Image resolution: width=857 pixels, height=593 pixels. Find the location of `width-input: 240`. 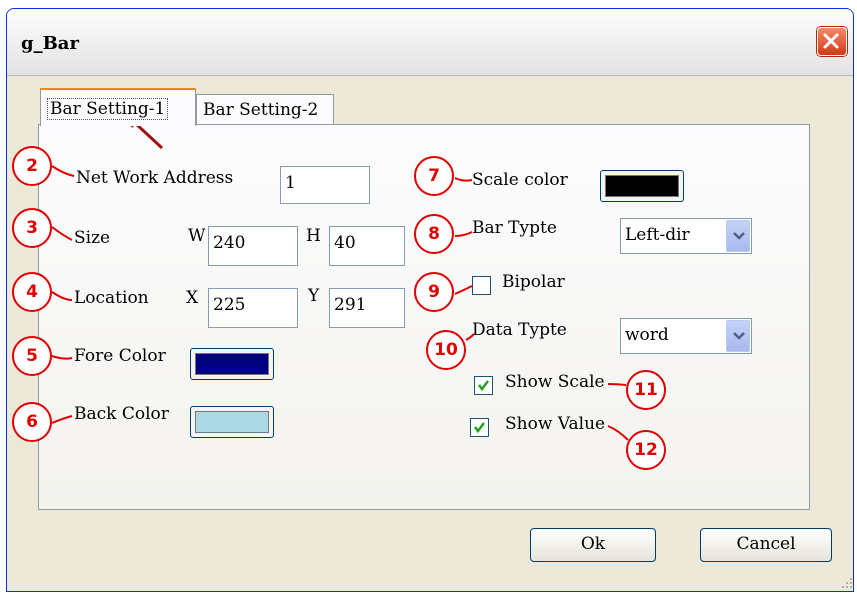

width-input: 240 is located at coordinates (253, 246).